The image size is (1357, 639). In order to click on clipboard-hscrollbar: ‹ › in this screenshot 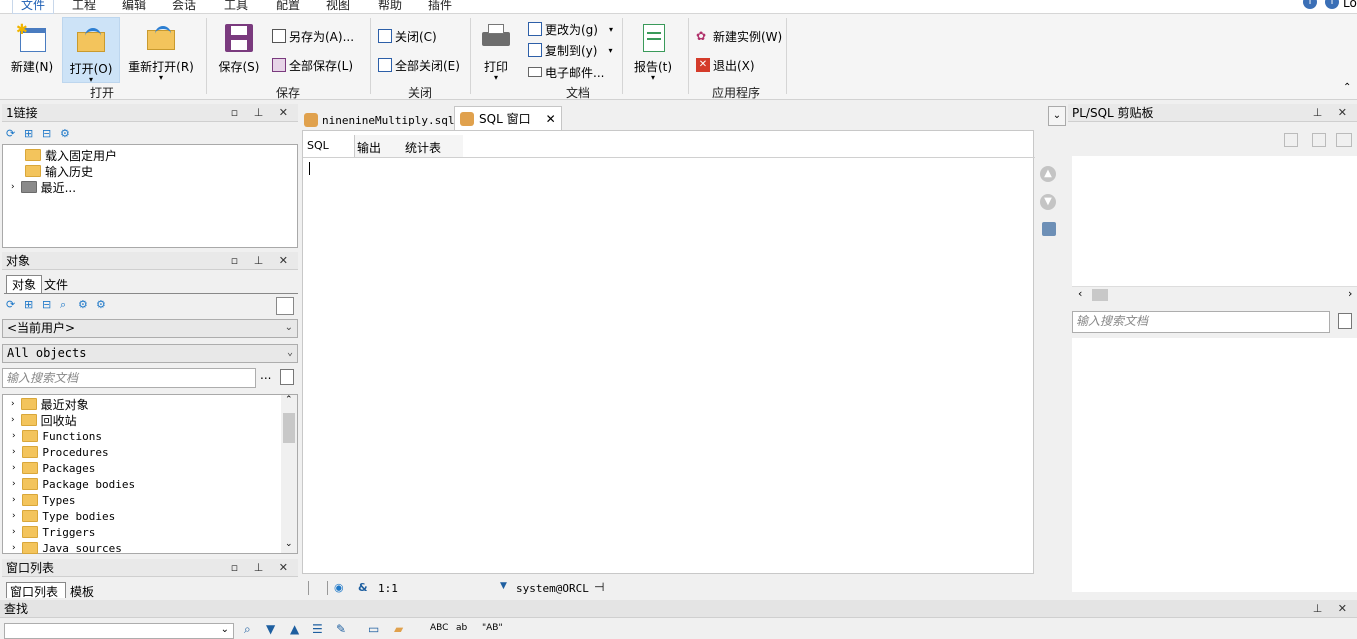, I will do `click(1214, 294)`.